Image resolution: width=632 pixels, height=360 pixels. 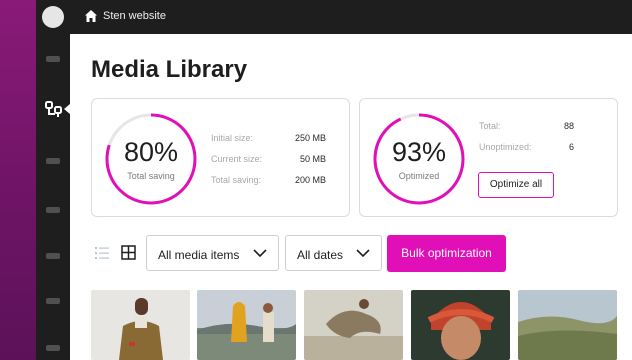 What do you see at coordinates (53, 180) in the screenshot?
I see `admin-sidebar` at bounding box center [53, 180].